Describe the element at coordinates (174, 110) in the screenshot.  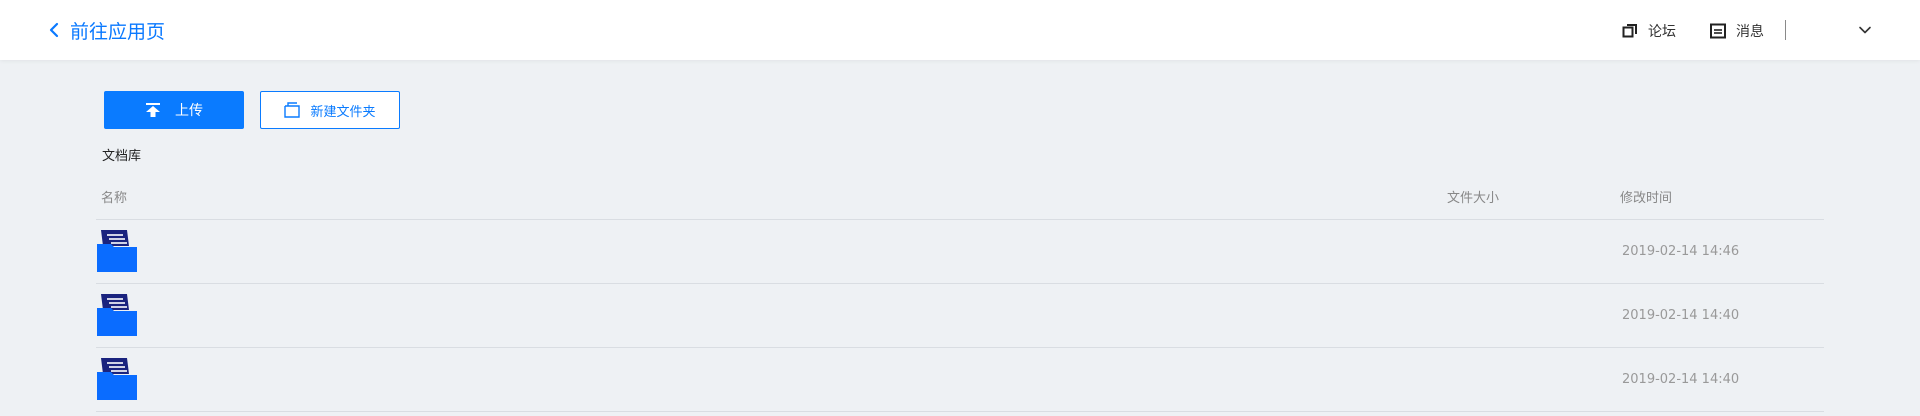
I see `upload-button: 上传` at that location.